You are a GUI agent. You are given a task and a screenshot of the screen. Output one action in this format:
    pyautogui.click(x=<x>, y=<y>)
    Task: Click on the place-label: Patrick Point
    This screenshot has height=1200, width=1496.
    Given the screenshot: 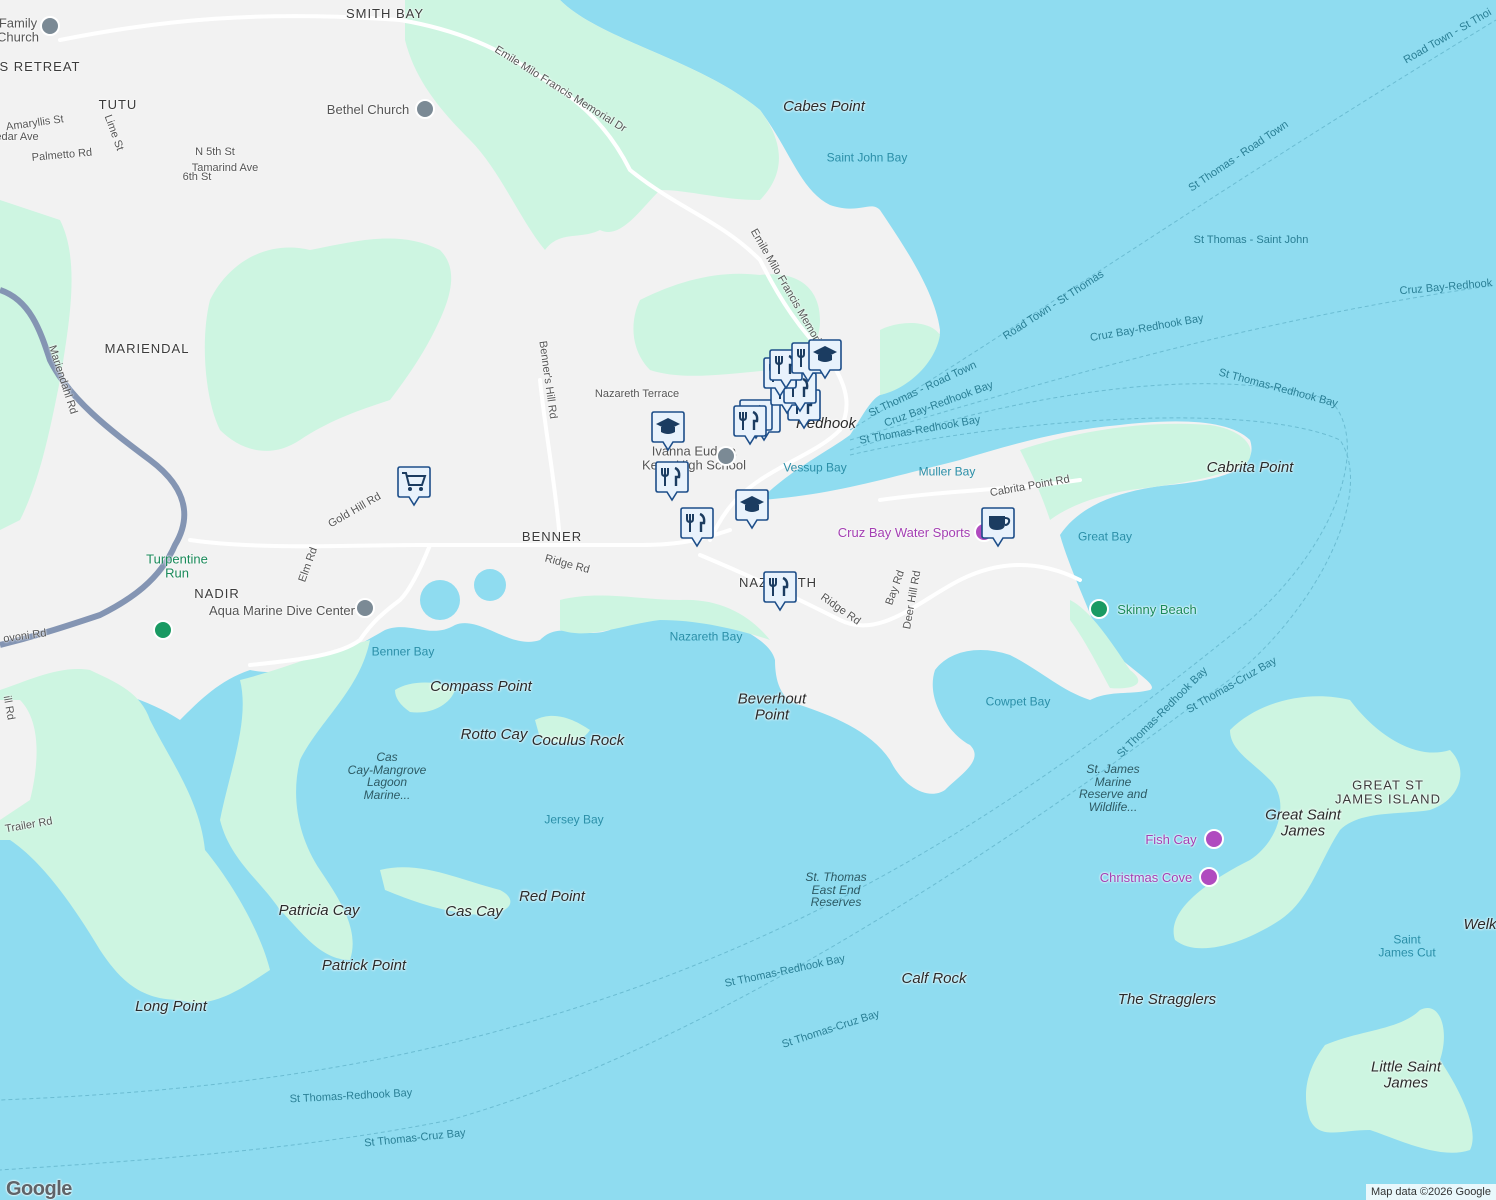 What is the action you would take?
    pyautogui.click(x=364, y=966)
    